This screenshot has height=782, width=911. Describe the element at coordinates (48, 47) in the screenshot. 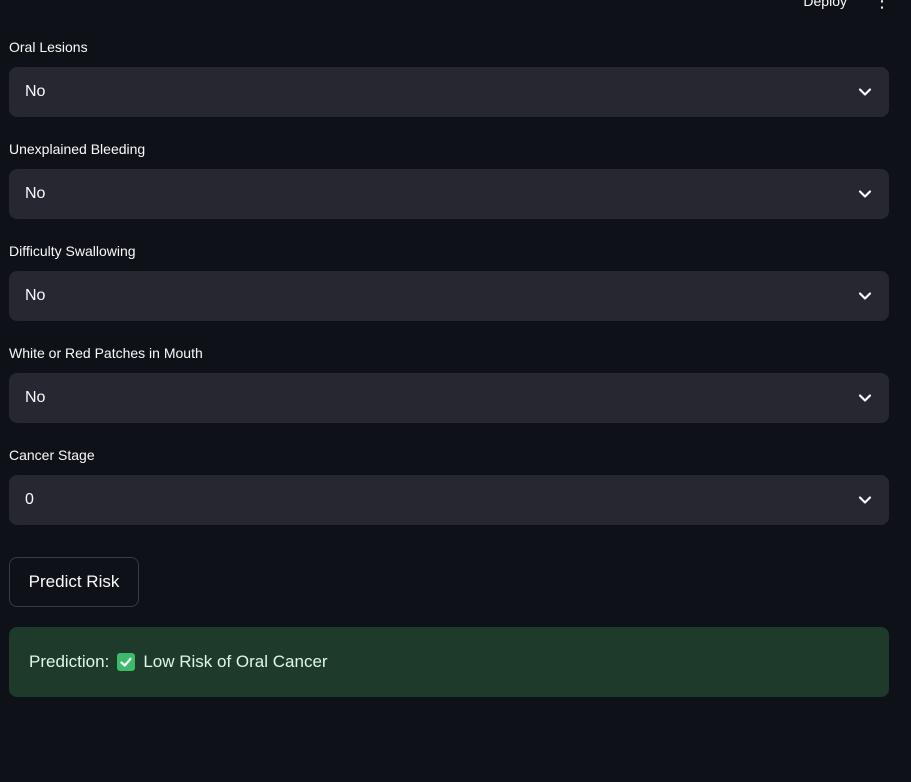

I see `field-label: Oral Lesions` at that location.